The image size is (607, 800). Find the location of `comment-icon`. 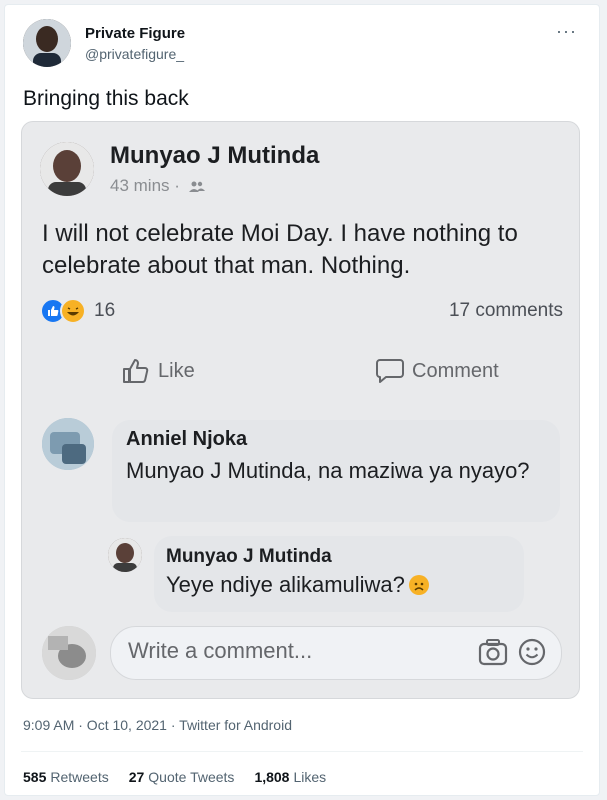

comment-icon is located at coordinates (390, 371).